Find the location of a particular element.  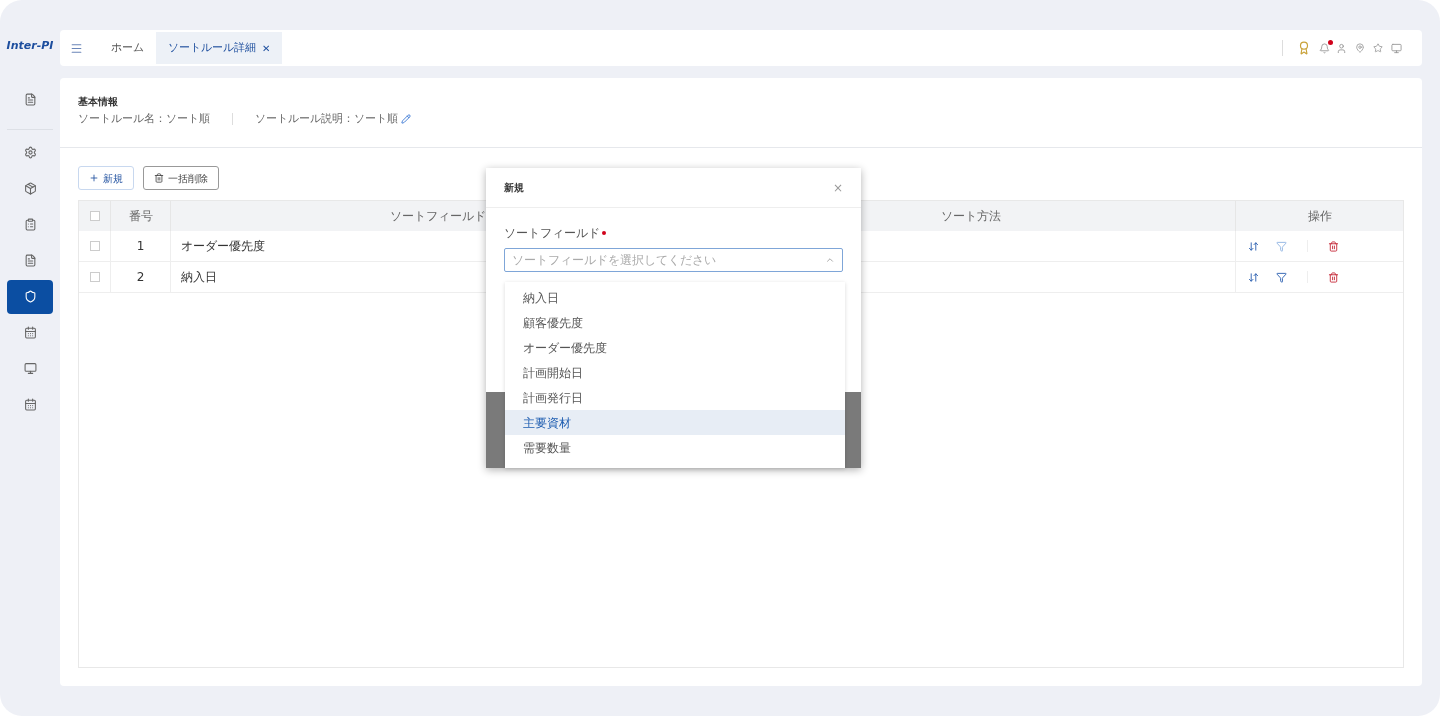

shield-icon is located at coordinates (30, 296).